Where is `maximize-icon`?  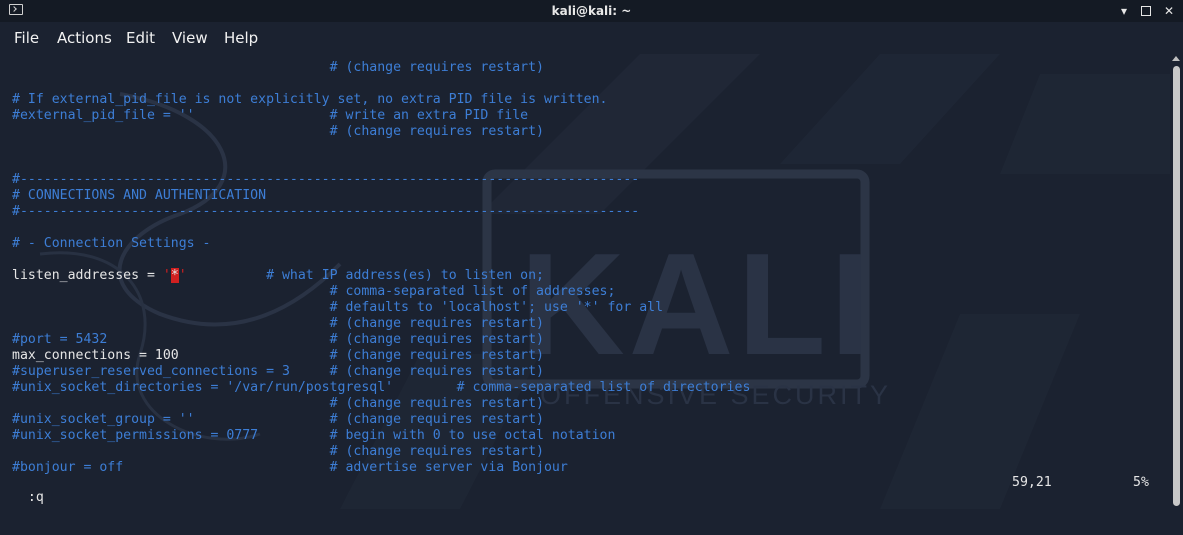 maximize-icon is located at coordinates (1146, 11).